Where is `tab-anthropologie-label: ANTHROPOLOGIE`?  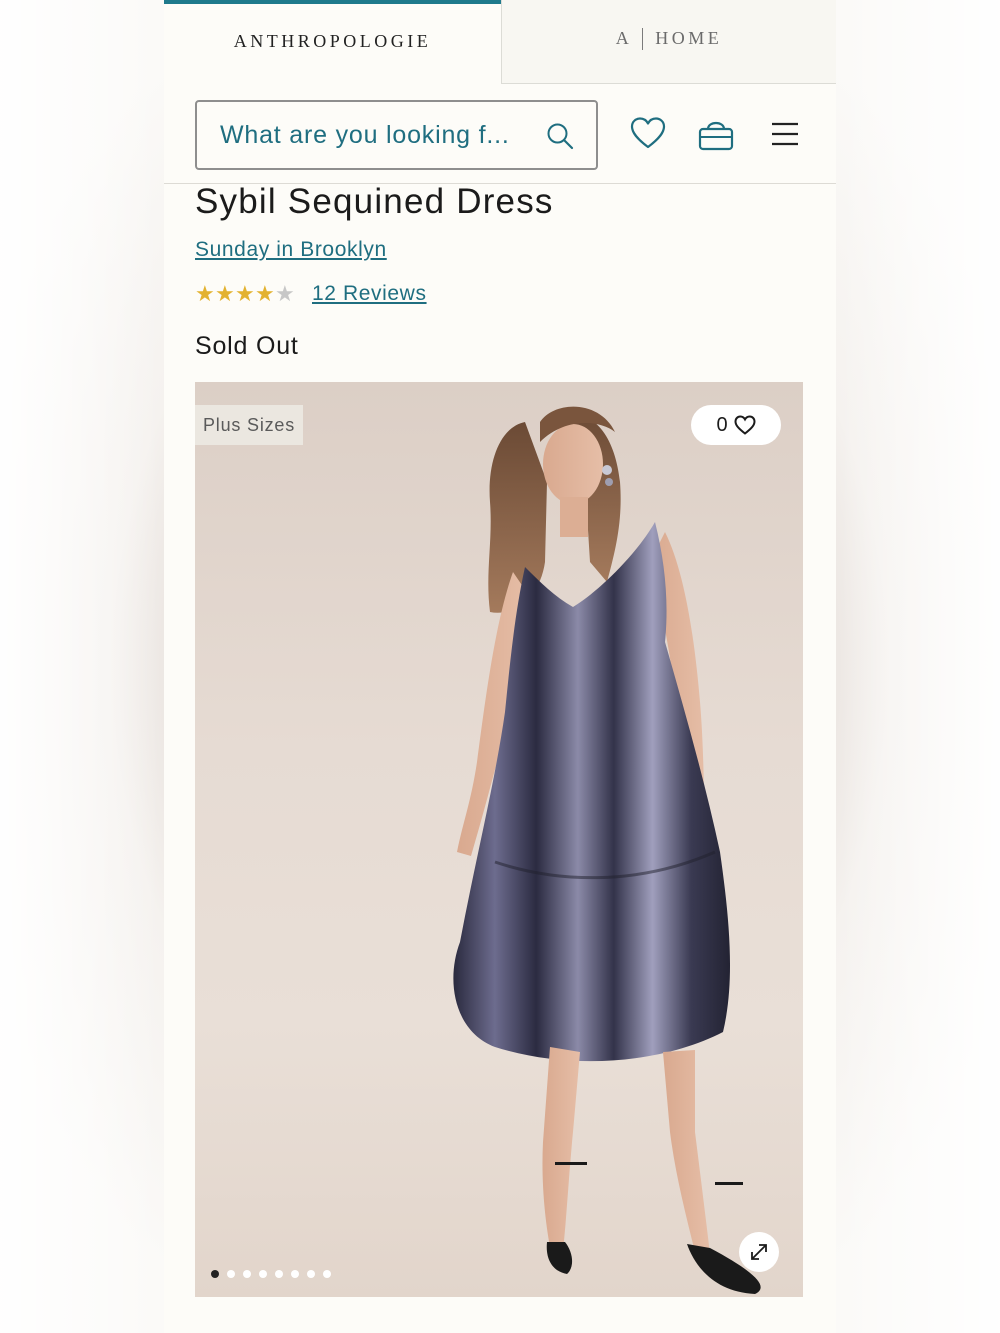
tab-anthropologie-label: ANTHROPOLOGIE is located at coordinates (332, 40).